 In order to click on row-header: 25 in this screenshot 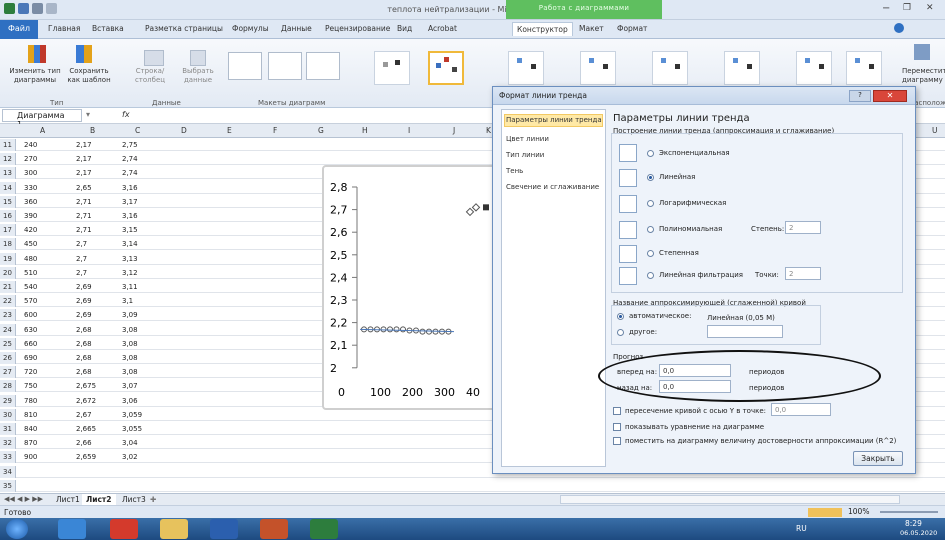, I will do `click(8, 343)`.